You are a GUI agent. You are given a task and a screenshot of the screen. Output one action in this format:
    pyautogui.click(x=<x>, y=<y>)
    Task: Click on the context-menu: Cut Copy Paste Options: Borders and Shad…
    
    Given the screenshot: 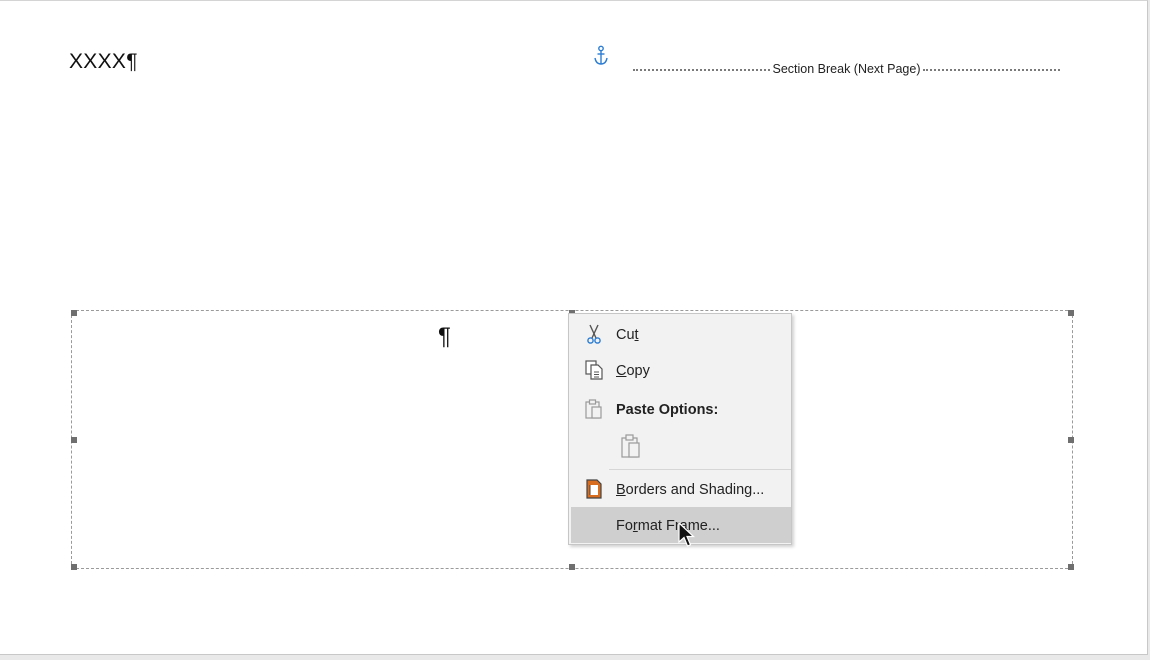 What is the action you would take?
    pyautogui.click(x=680, y=429)
    